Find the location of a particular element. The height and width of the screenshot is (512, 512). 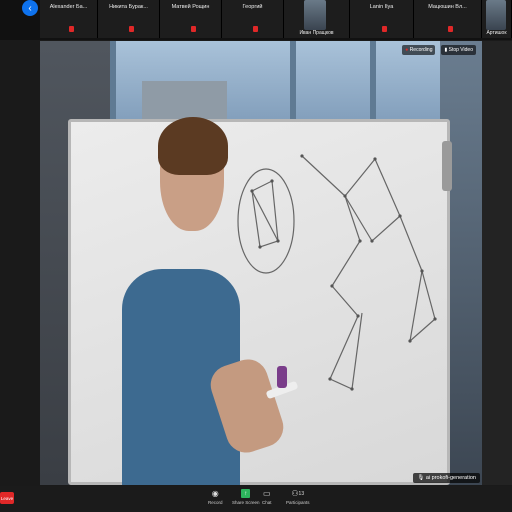

speaker-name-tag: 🎙 ai prokofi-generation is located at coordinates (446, 478).